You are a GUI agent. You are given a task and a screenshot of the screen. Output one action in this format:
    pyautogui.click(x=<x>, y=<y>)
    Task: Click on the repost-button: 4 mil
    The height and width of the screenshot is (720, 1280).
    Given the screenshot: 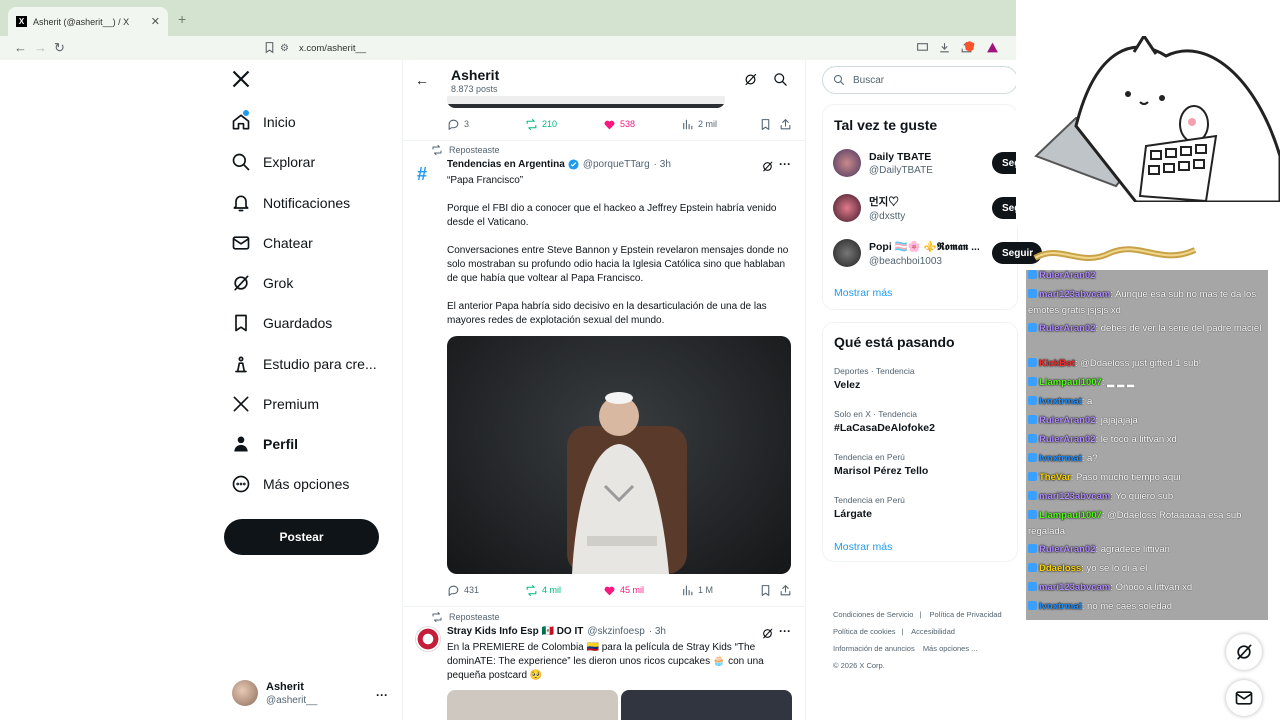 What is the action you would take?
    pyautogui.click(x=543, y=590)
    